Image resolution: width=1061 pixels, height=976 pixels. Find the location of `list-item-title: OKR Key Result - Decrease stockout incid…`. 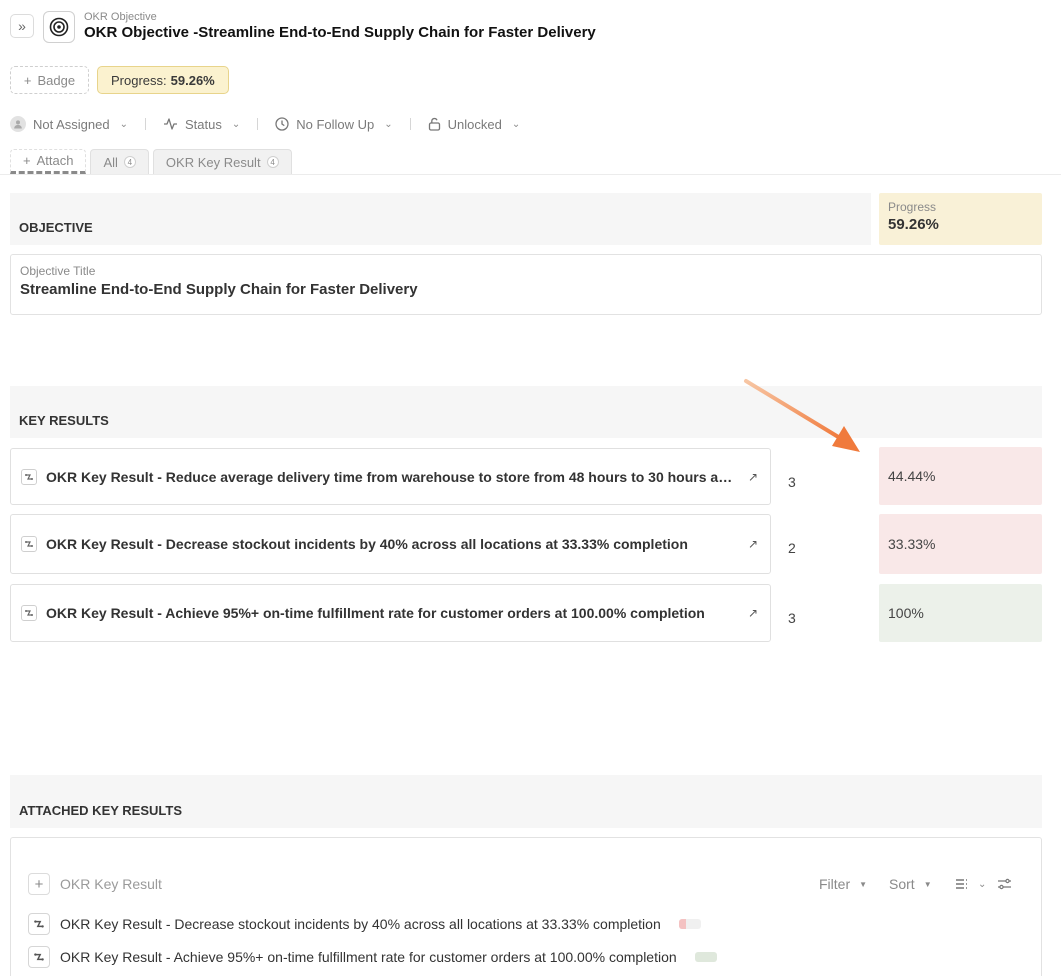

list-item-title: OKR Key Result - Decrease stockout incid… is located at coordinates (360, 924).